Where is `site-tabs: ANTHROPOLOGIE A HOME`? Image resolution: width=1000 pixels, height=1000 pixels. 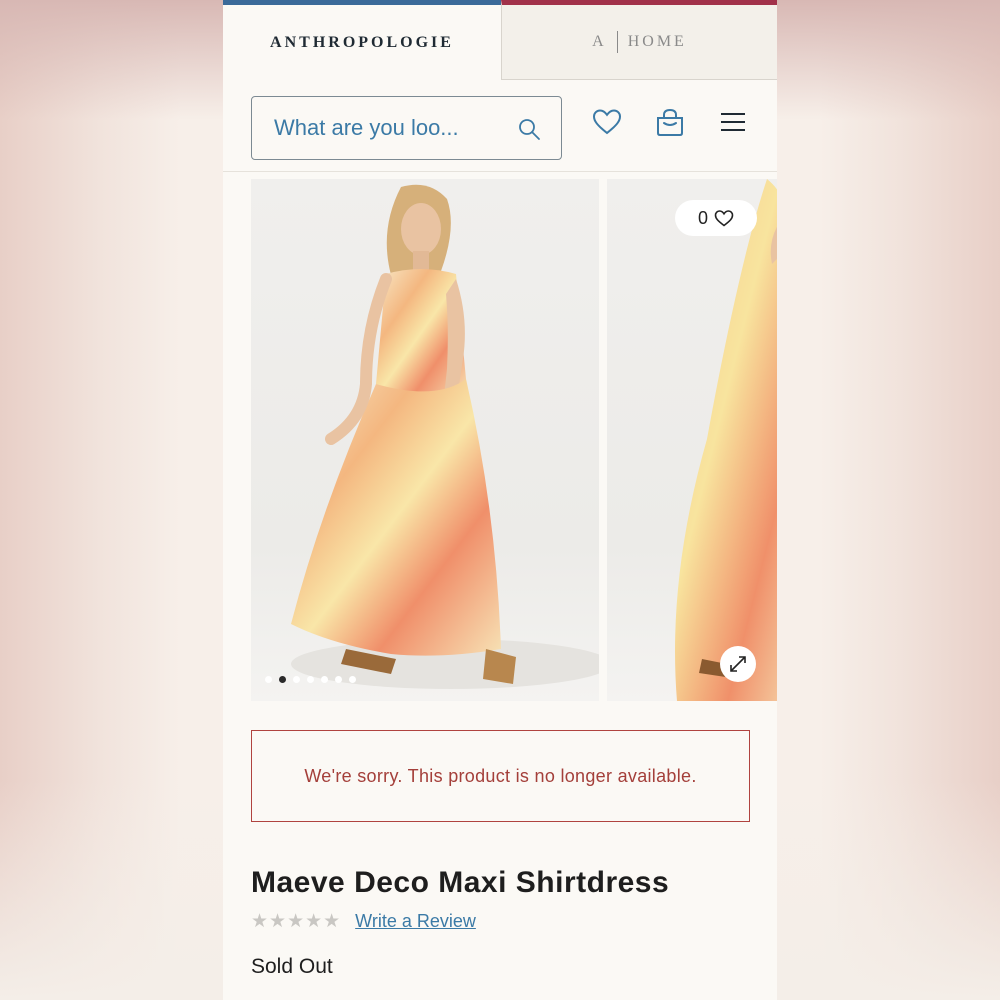 site-tabs: ANTHROPOLOGIE A HOME is located at coordinates (500, 40).